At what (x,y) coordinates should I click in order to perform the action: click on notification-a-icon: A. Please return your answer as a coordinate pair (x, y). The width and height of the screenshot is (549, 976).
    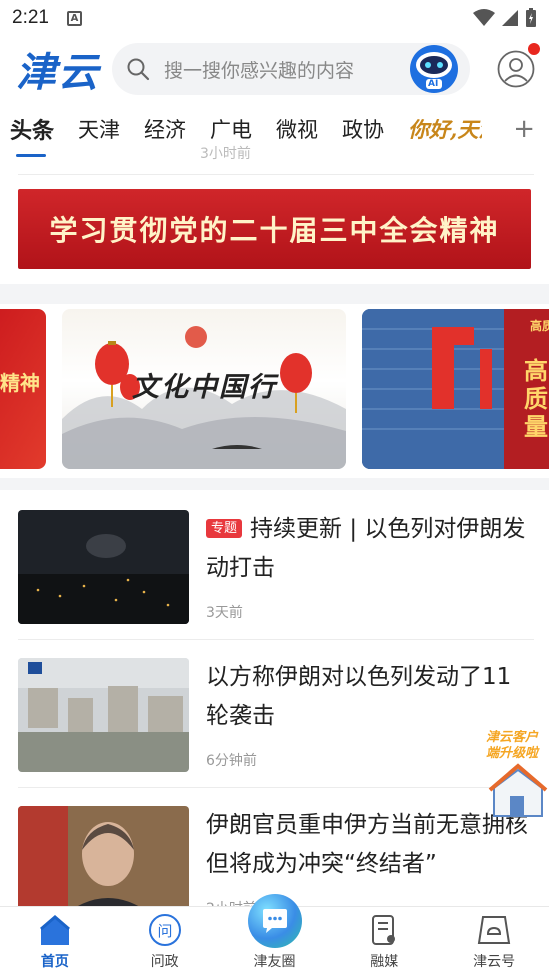
    Looking at the image, I should click on (74, 18).